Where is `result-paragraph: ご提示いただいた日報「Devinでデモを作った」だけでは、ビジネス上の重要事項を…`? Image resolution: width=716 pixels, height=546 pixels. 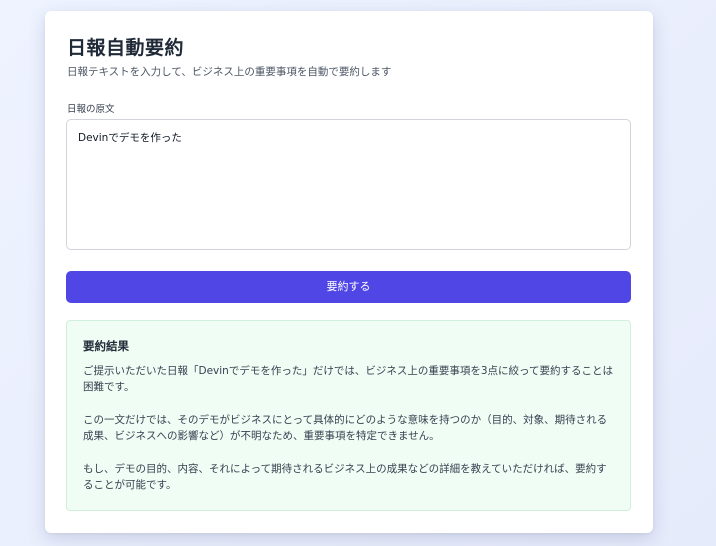 result-paragraph: ご提示いただいた日報「Devinでデモを作った」だけでは、ビジネス上の重要事項を… is located at coordinates (348, 379).